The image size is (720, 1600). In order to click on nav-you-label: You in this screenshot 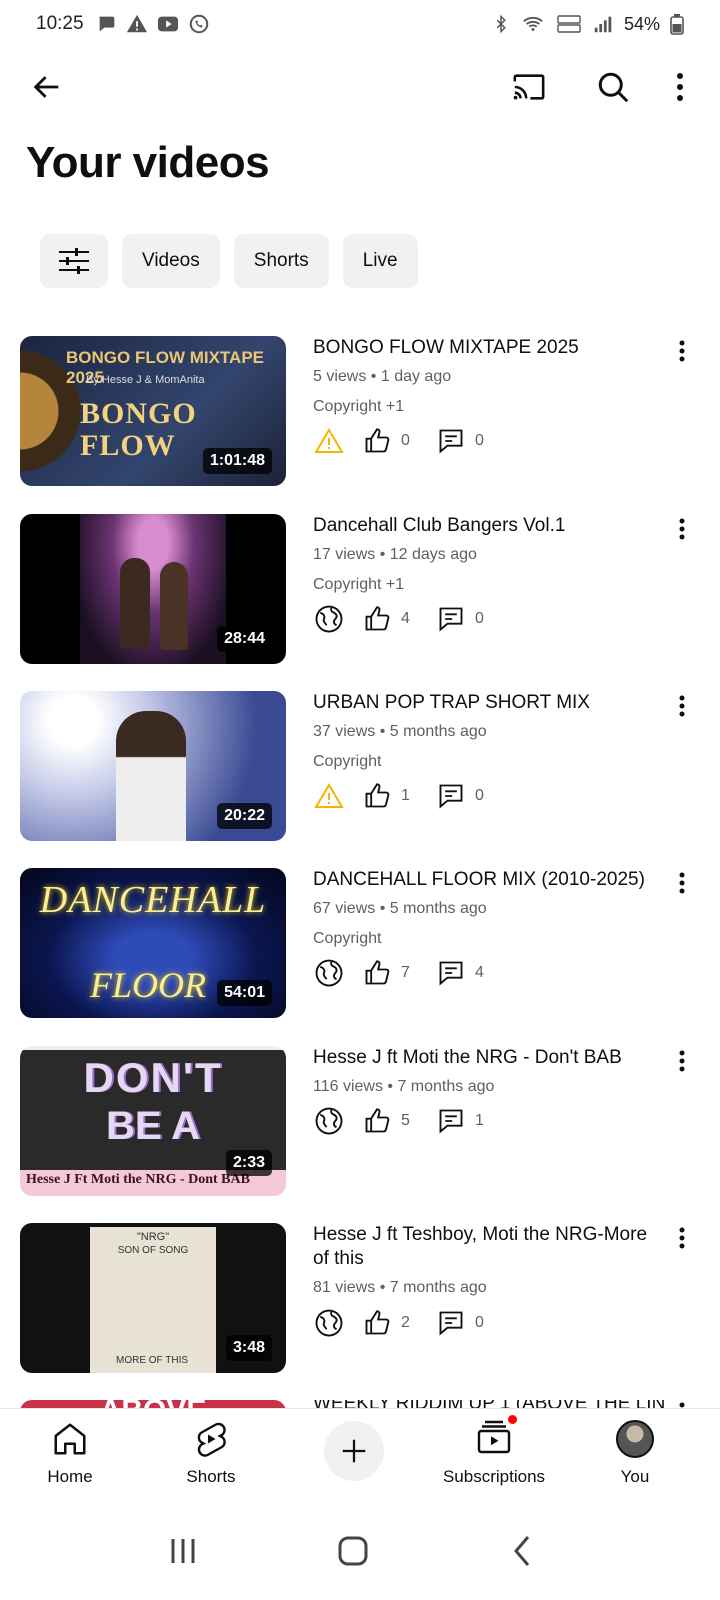, I will do `click(635, 1476)`.